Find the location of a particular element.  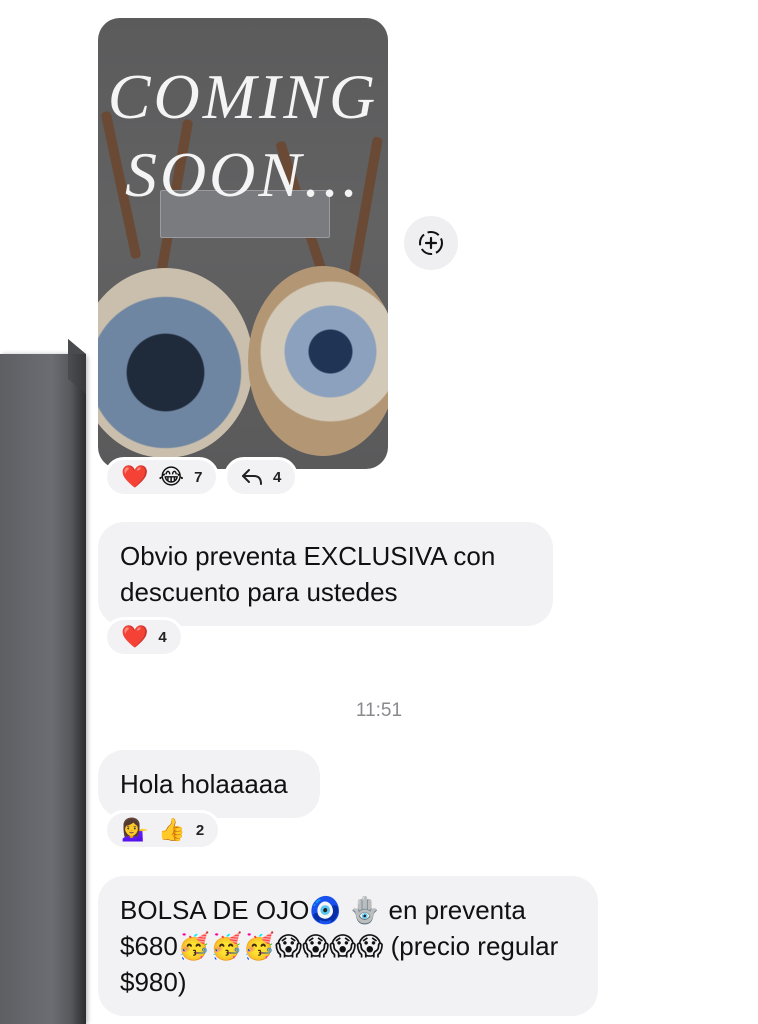

message-reactions-pill: 💁‍♀️ 👍 2 is located at coordinates (163, 830).